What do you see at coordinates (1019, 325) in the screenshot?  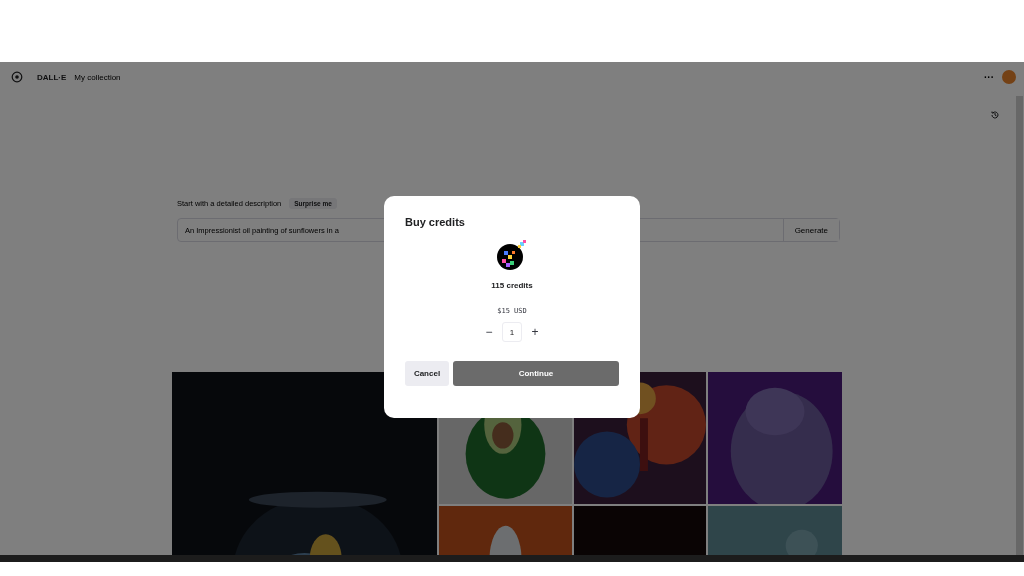 I see `scrollbar` at bounding box center [1019, 325].